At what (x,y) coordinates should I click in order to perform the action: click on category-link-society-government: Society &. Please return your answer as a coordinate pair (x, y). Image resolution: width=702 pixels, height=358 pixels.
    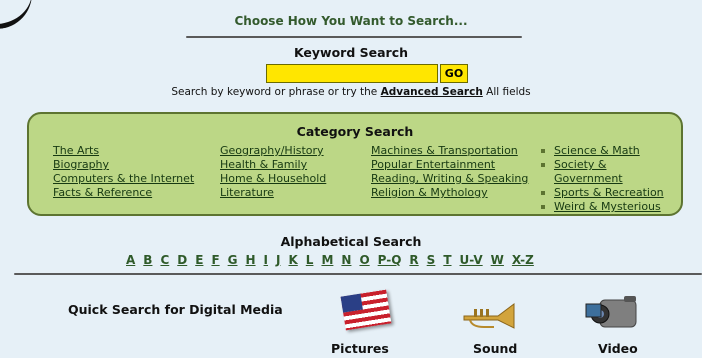
    Looking at the image, I should click on (602, 165).